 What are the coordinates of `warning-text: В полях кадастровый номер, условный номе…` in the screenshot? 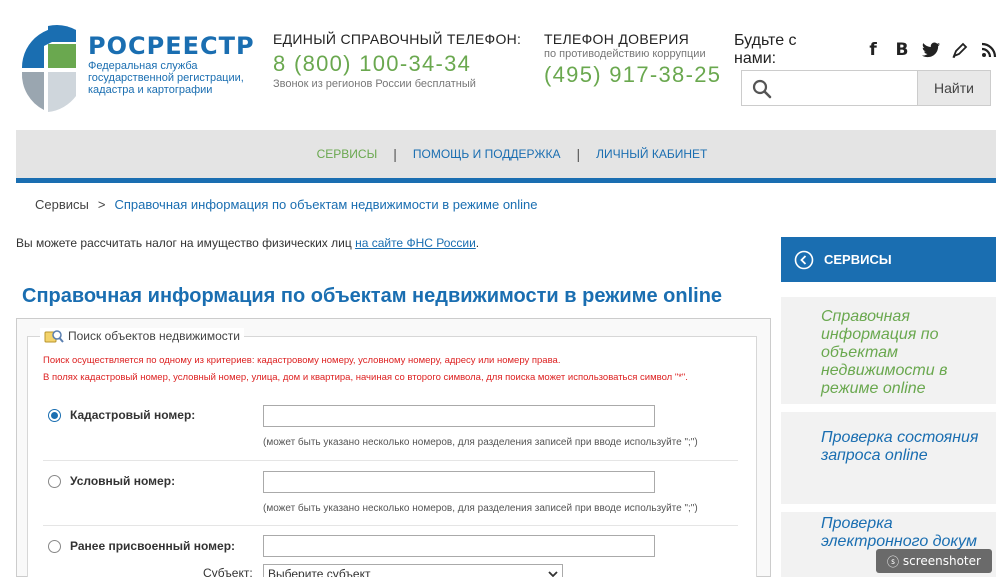 It's located at (365, 377).